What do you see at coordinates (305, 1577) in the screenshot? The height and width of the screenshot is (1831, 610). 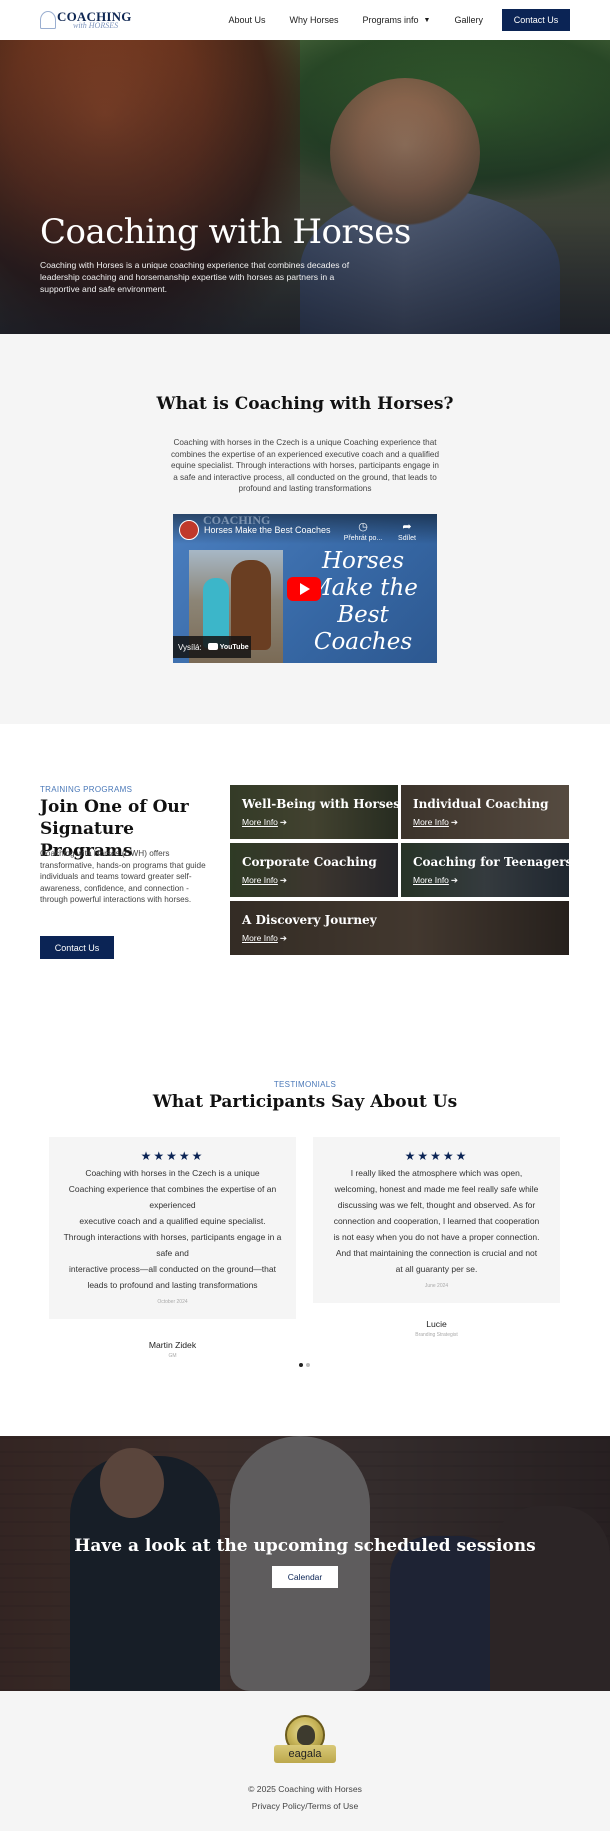 I see `calendar-button: Calendar` at bounding box center [305, 1577].